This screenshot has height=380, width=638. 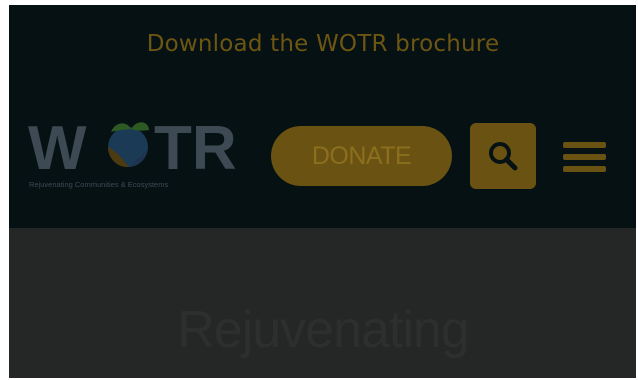 I want to click on donate-button: DONATE, so click(x=361, y=156).